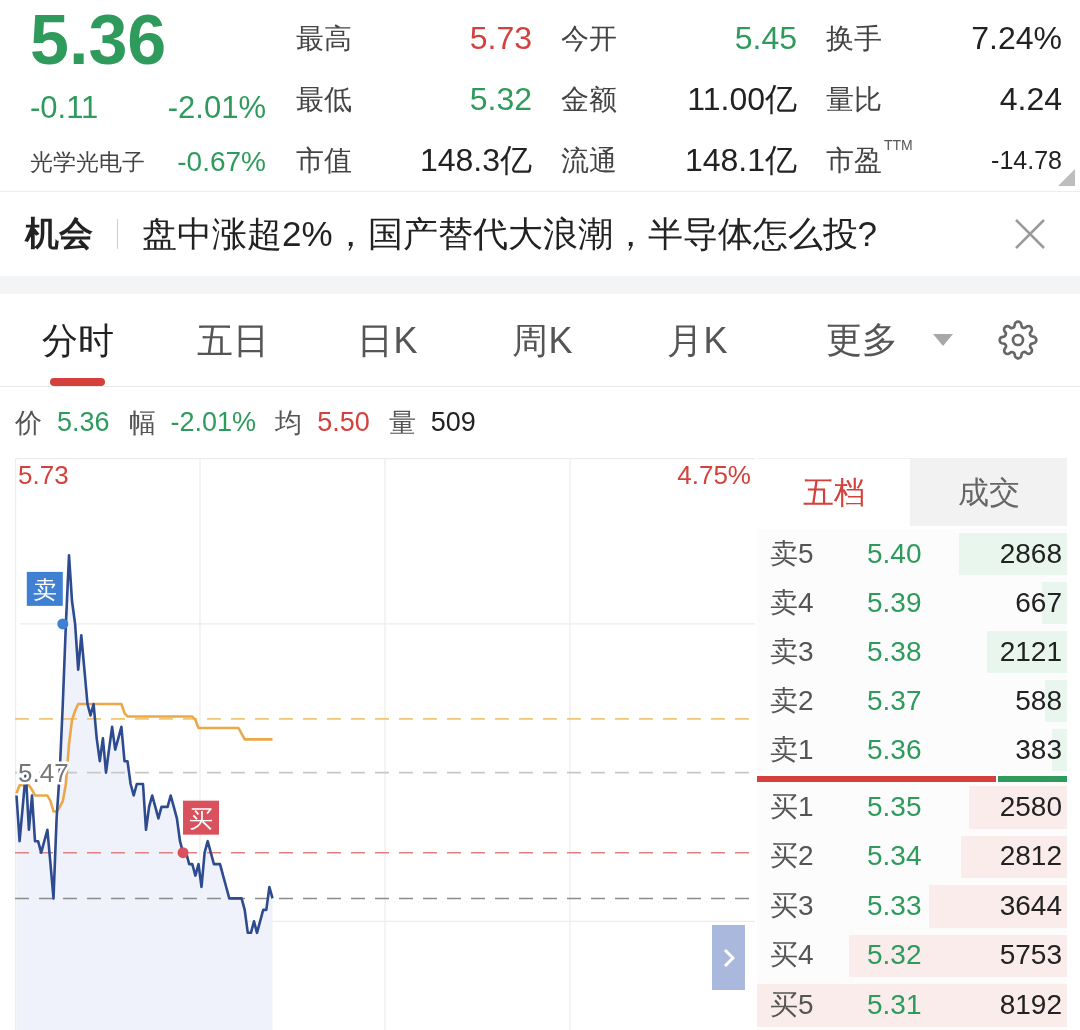 The height and width of the screenshot is (1030, 1080). Describe the element at coordinates (77, 340) in the screenshot. I see `period-tab: 分时` at that location.